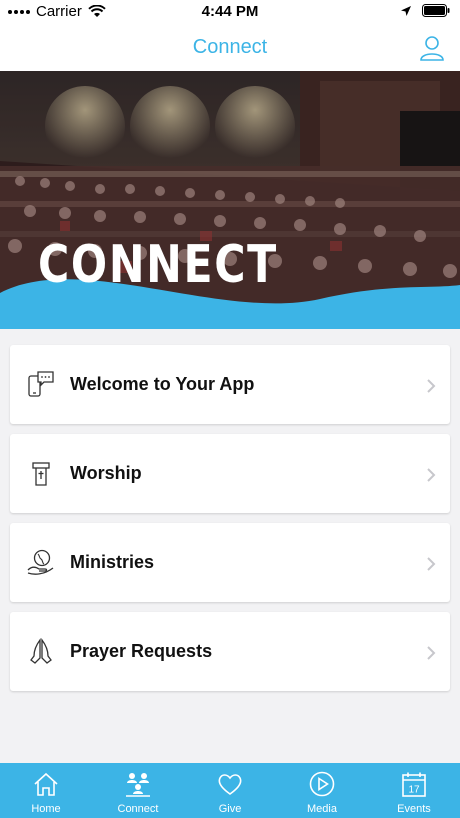 Image resolution: width=460 pixels, height=818 pixels. Describe the element at coordinates (414, 784) in the screenshot. I see `calendar-icon: 17` at that location.